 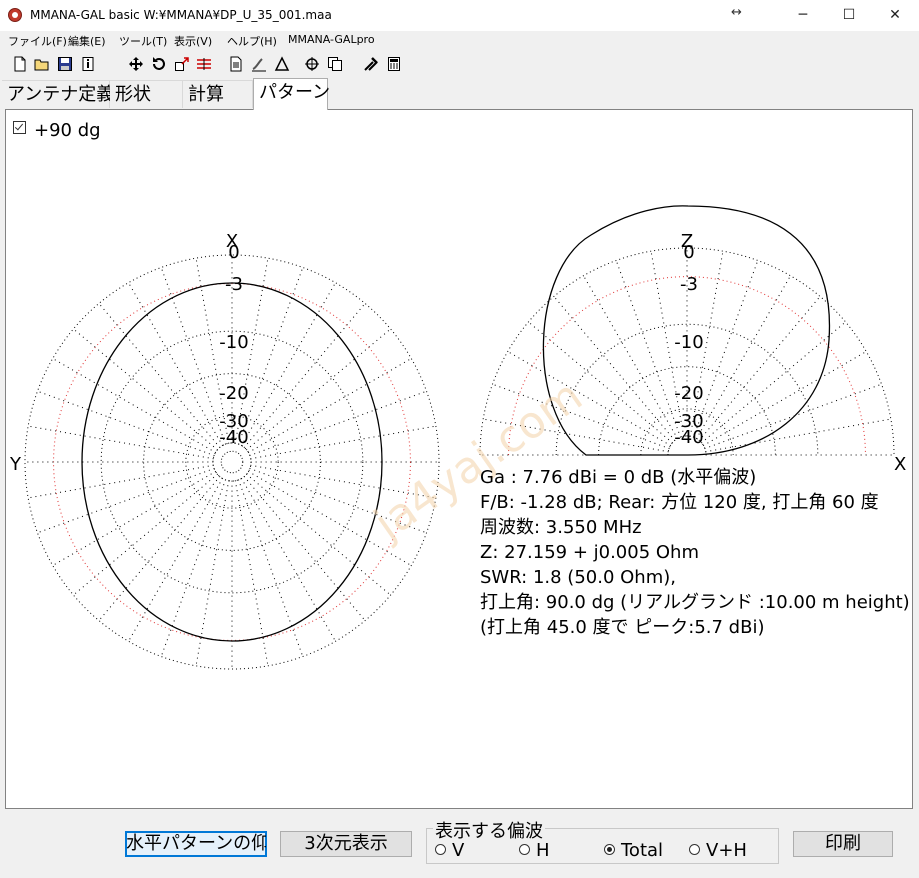 What do you see at coordinates (371, 64) in the screenshot?
I see `tools-icon` at bounding box center [371, 64].